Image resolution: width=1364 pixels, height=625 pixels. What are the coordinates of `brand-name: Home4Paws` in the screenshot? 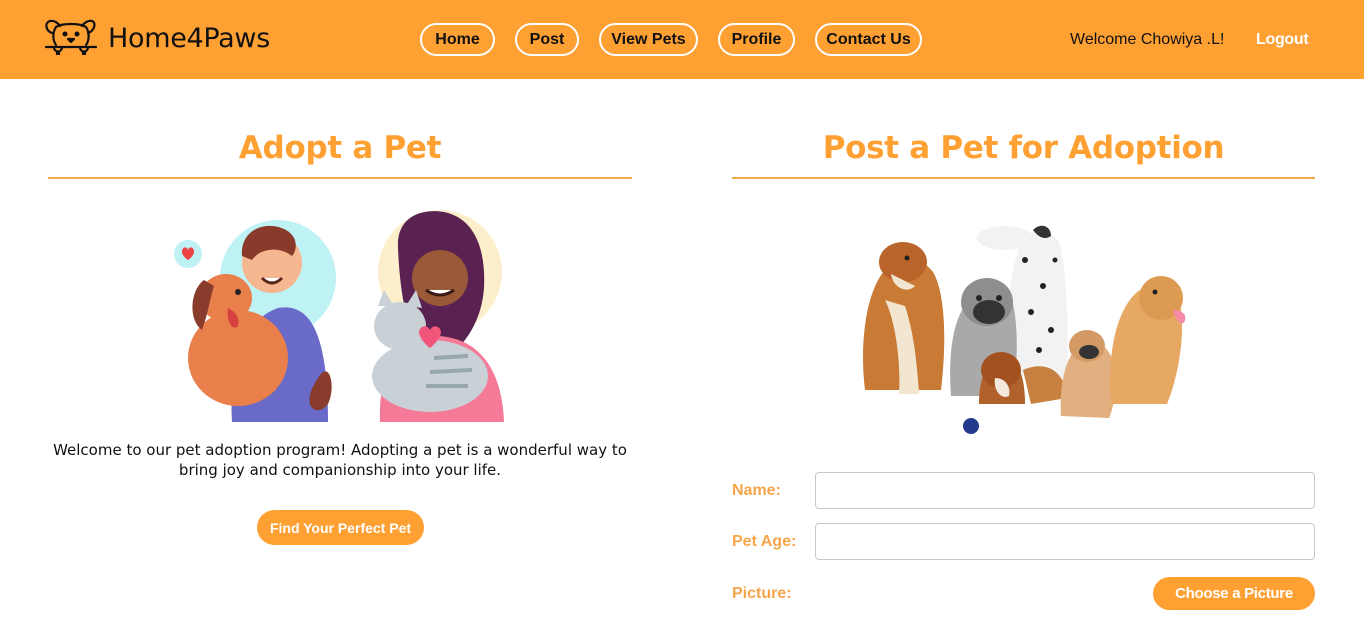 It's located at (189, 39).